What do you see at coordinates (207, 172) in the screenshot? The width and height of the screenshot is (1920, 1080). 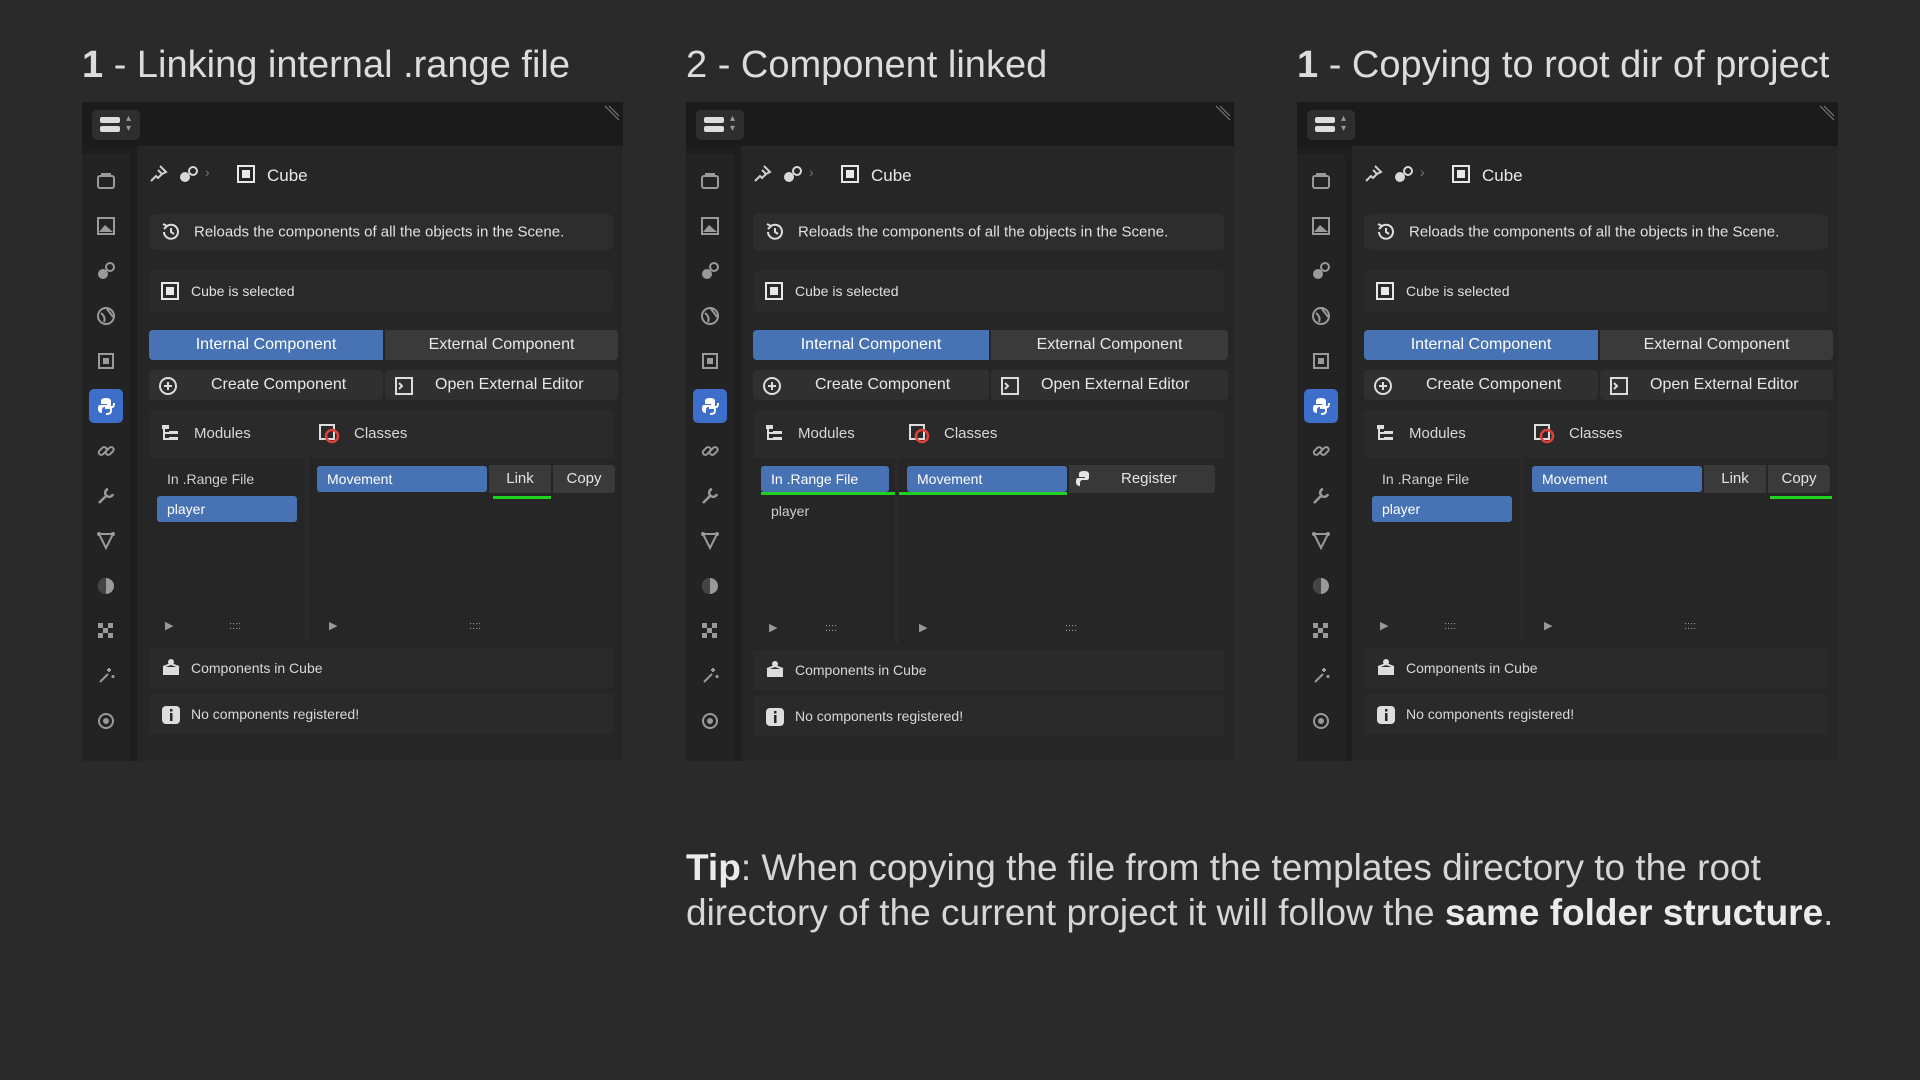 I see `breadcrumb-chevron-icon: ›` at bounding box center [207, 172].